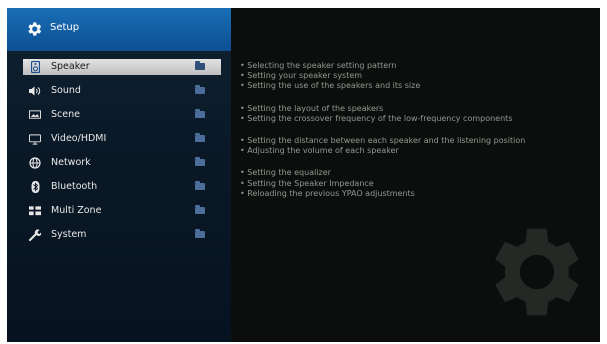 Image resolution: width=607 pixels, height=344 pixels. What do you see at coordinates (35, 115) in the screenshot?
I see `scene-icon` at bounding box center [35, 115].